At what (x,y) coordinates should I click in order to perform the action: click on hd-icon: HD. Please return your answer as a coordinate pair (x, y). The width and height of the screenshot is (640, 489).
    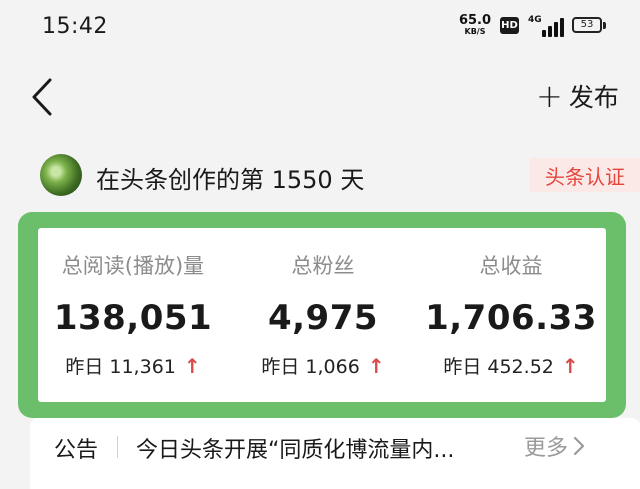
    Looking at the image, I should click on (509, 25).